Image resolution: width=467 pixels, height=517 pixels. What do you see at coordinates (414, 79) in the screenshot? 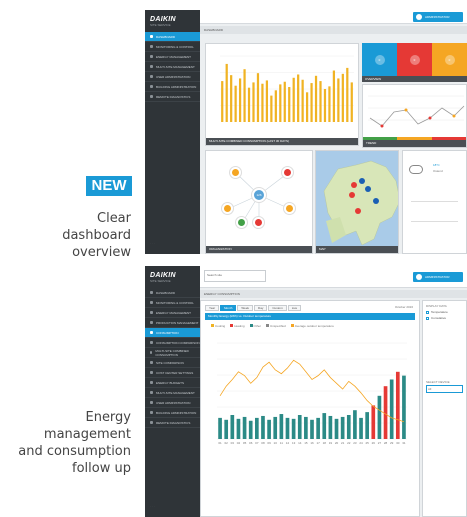
I see `tiles-label: OVERVIEW` at bounding box center [414, 79].